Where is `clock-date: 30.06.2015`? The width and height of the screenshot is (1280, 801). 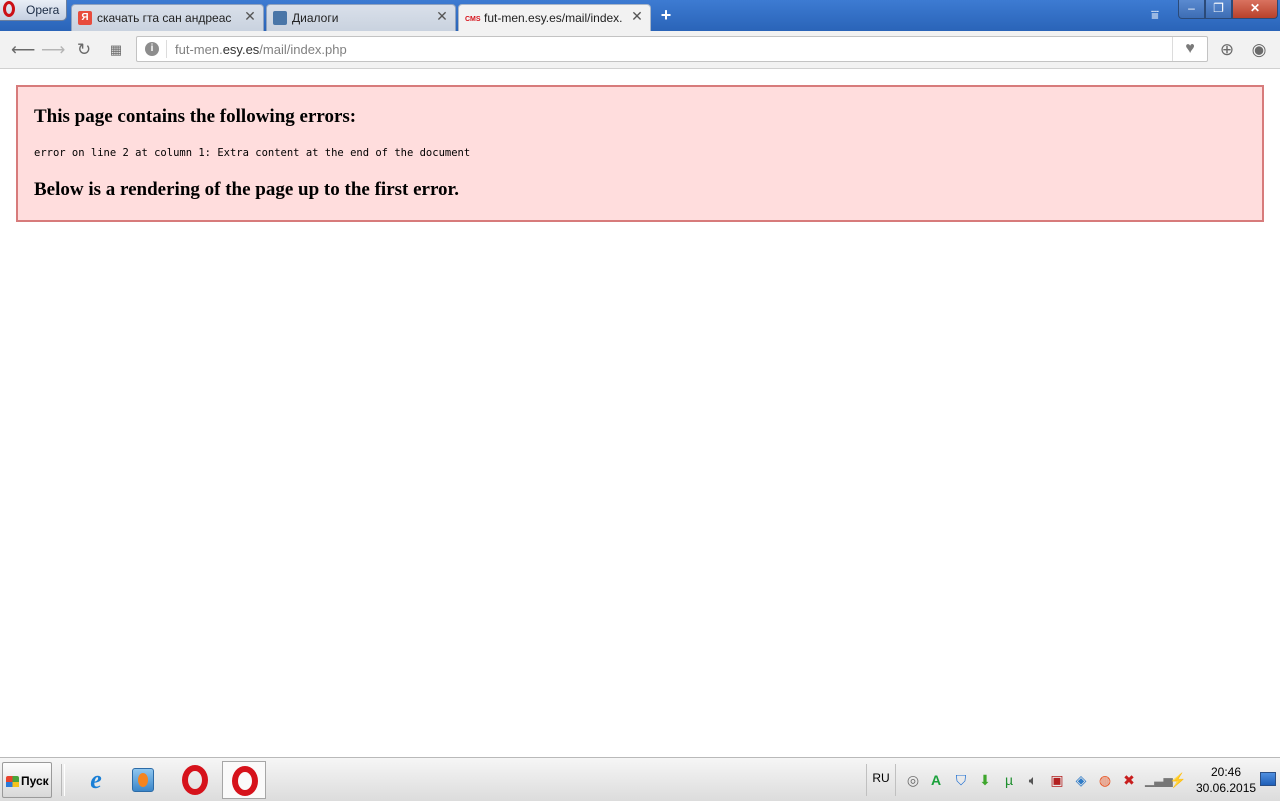 clock-date: 30.06.2015 is located at coordinates (1226, 788).